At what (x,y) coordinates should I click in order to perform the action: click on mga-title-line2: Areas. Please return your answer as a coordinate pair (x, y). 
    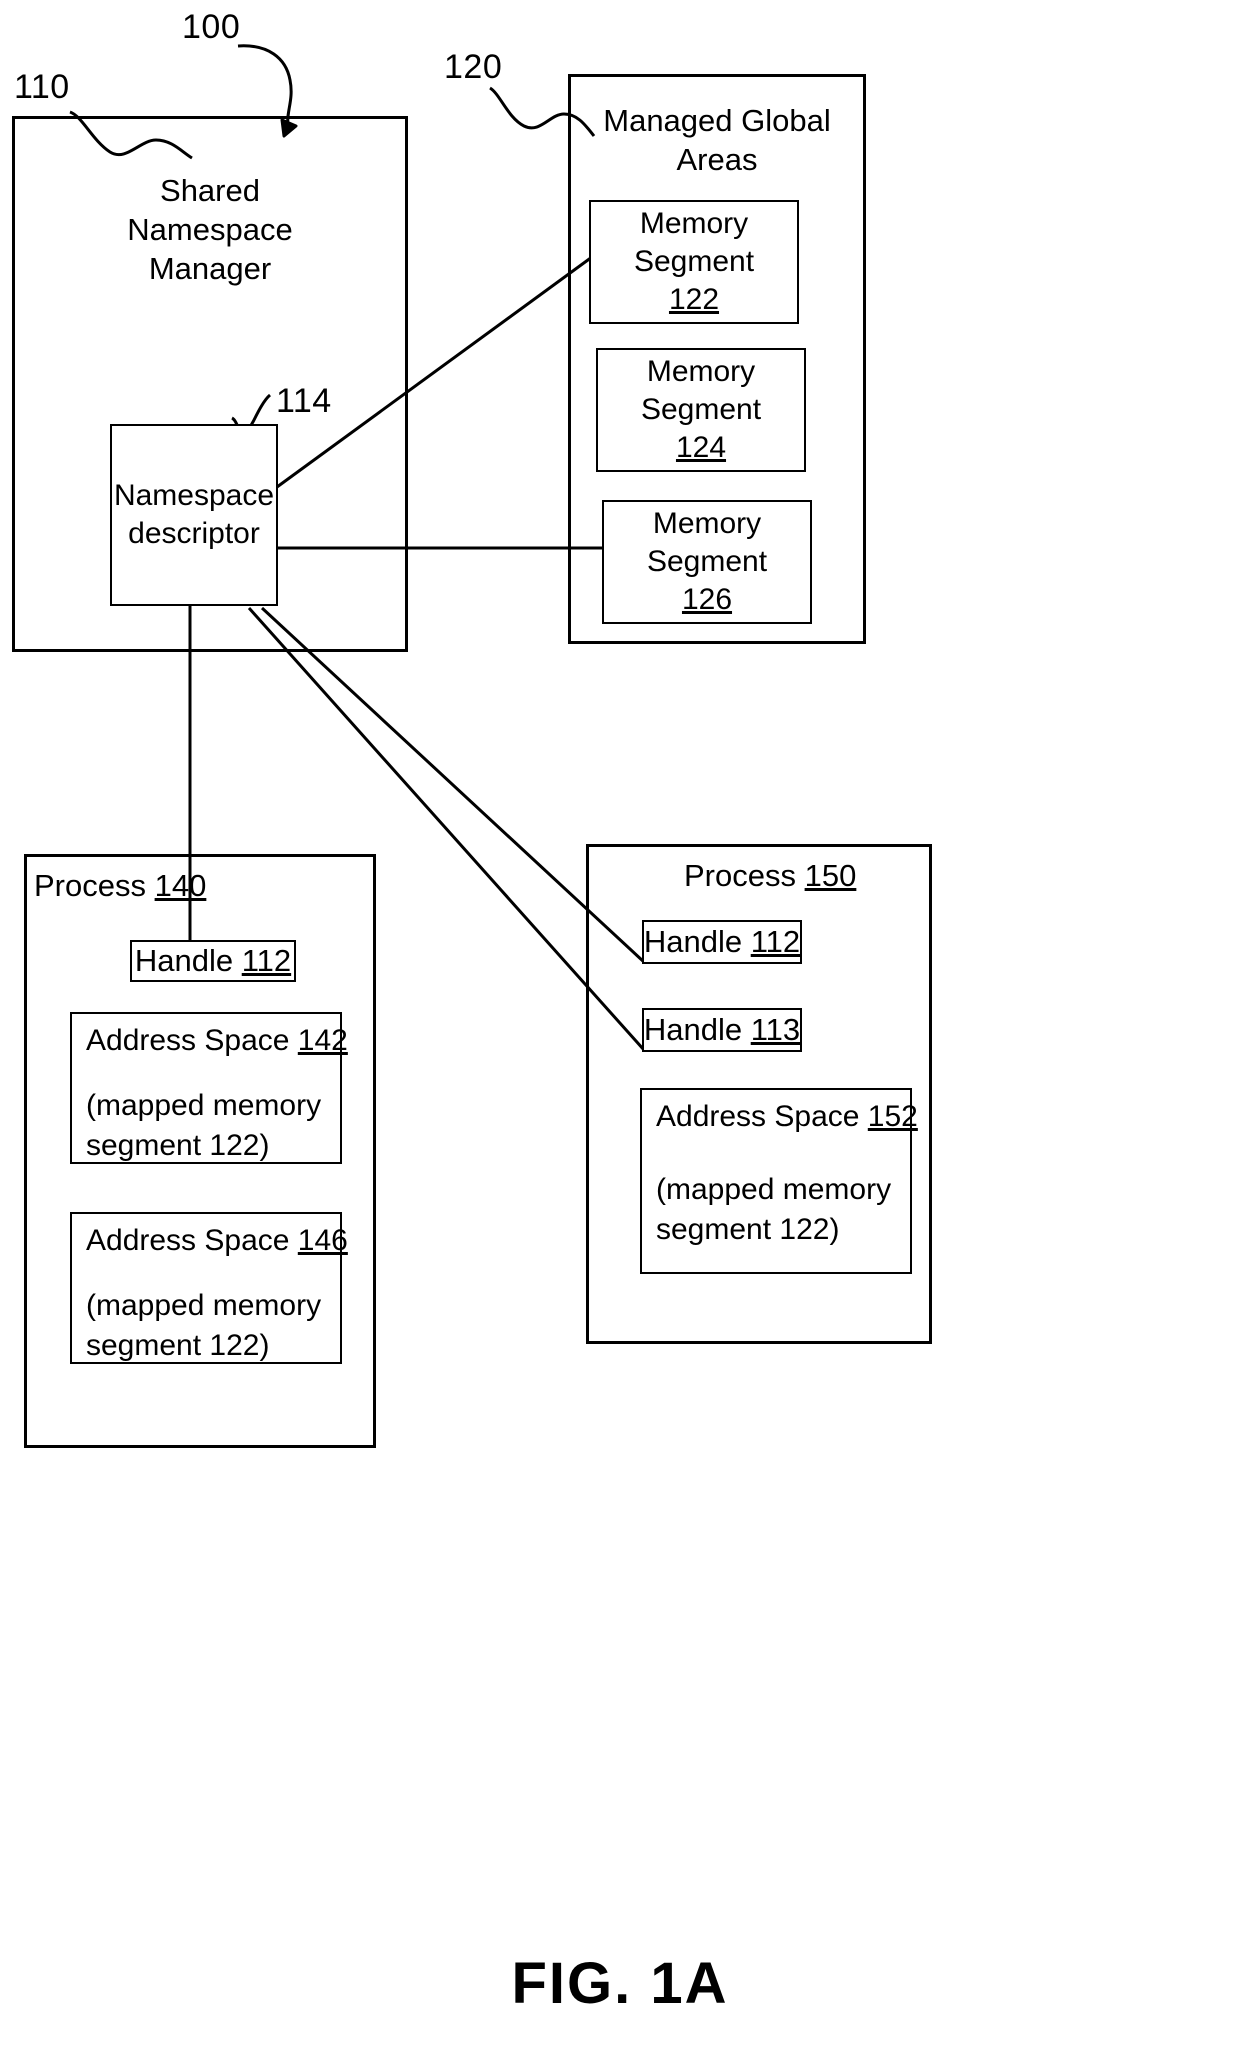
    Looking at the image, I should click on (717, 159).